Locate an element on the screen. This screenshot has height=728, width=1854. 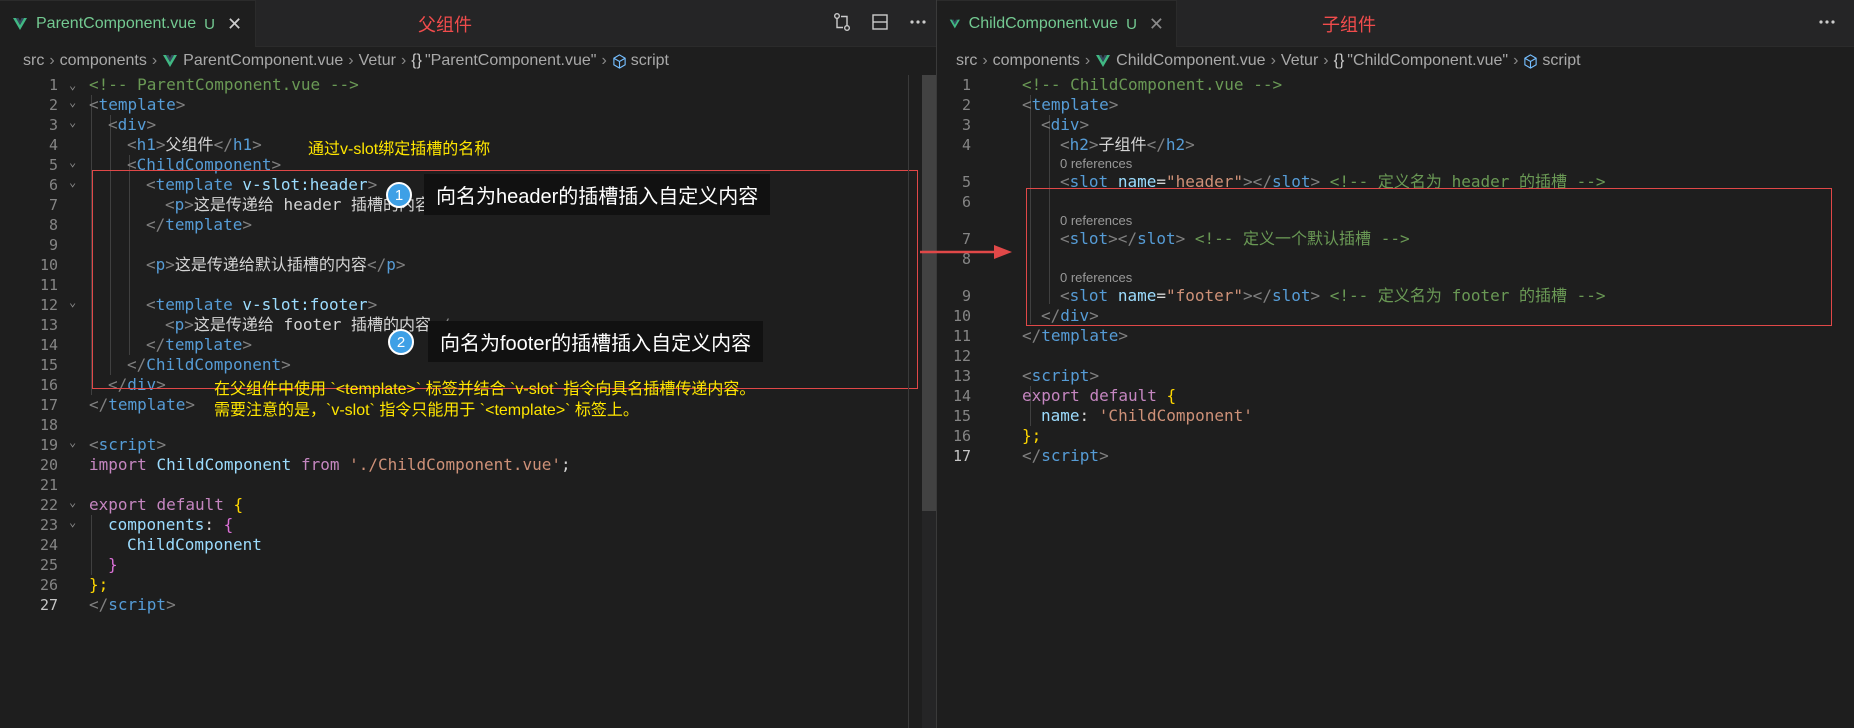
line-number-current: 17 is located at coordinates (961, 456).